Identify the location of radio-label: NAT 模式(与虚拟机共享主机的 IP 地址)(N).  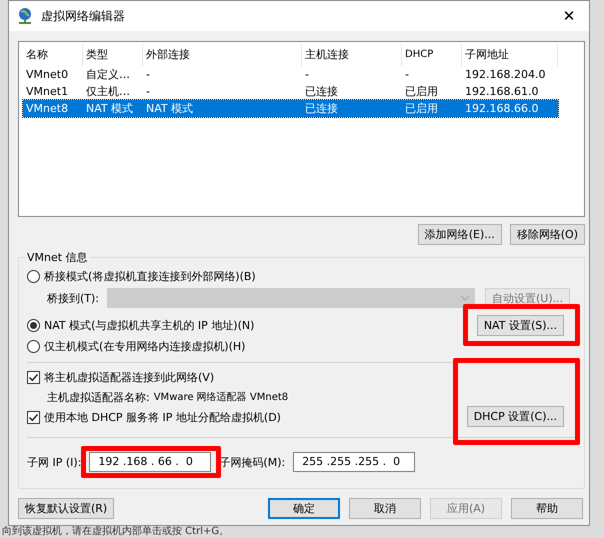
(149, 325).